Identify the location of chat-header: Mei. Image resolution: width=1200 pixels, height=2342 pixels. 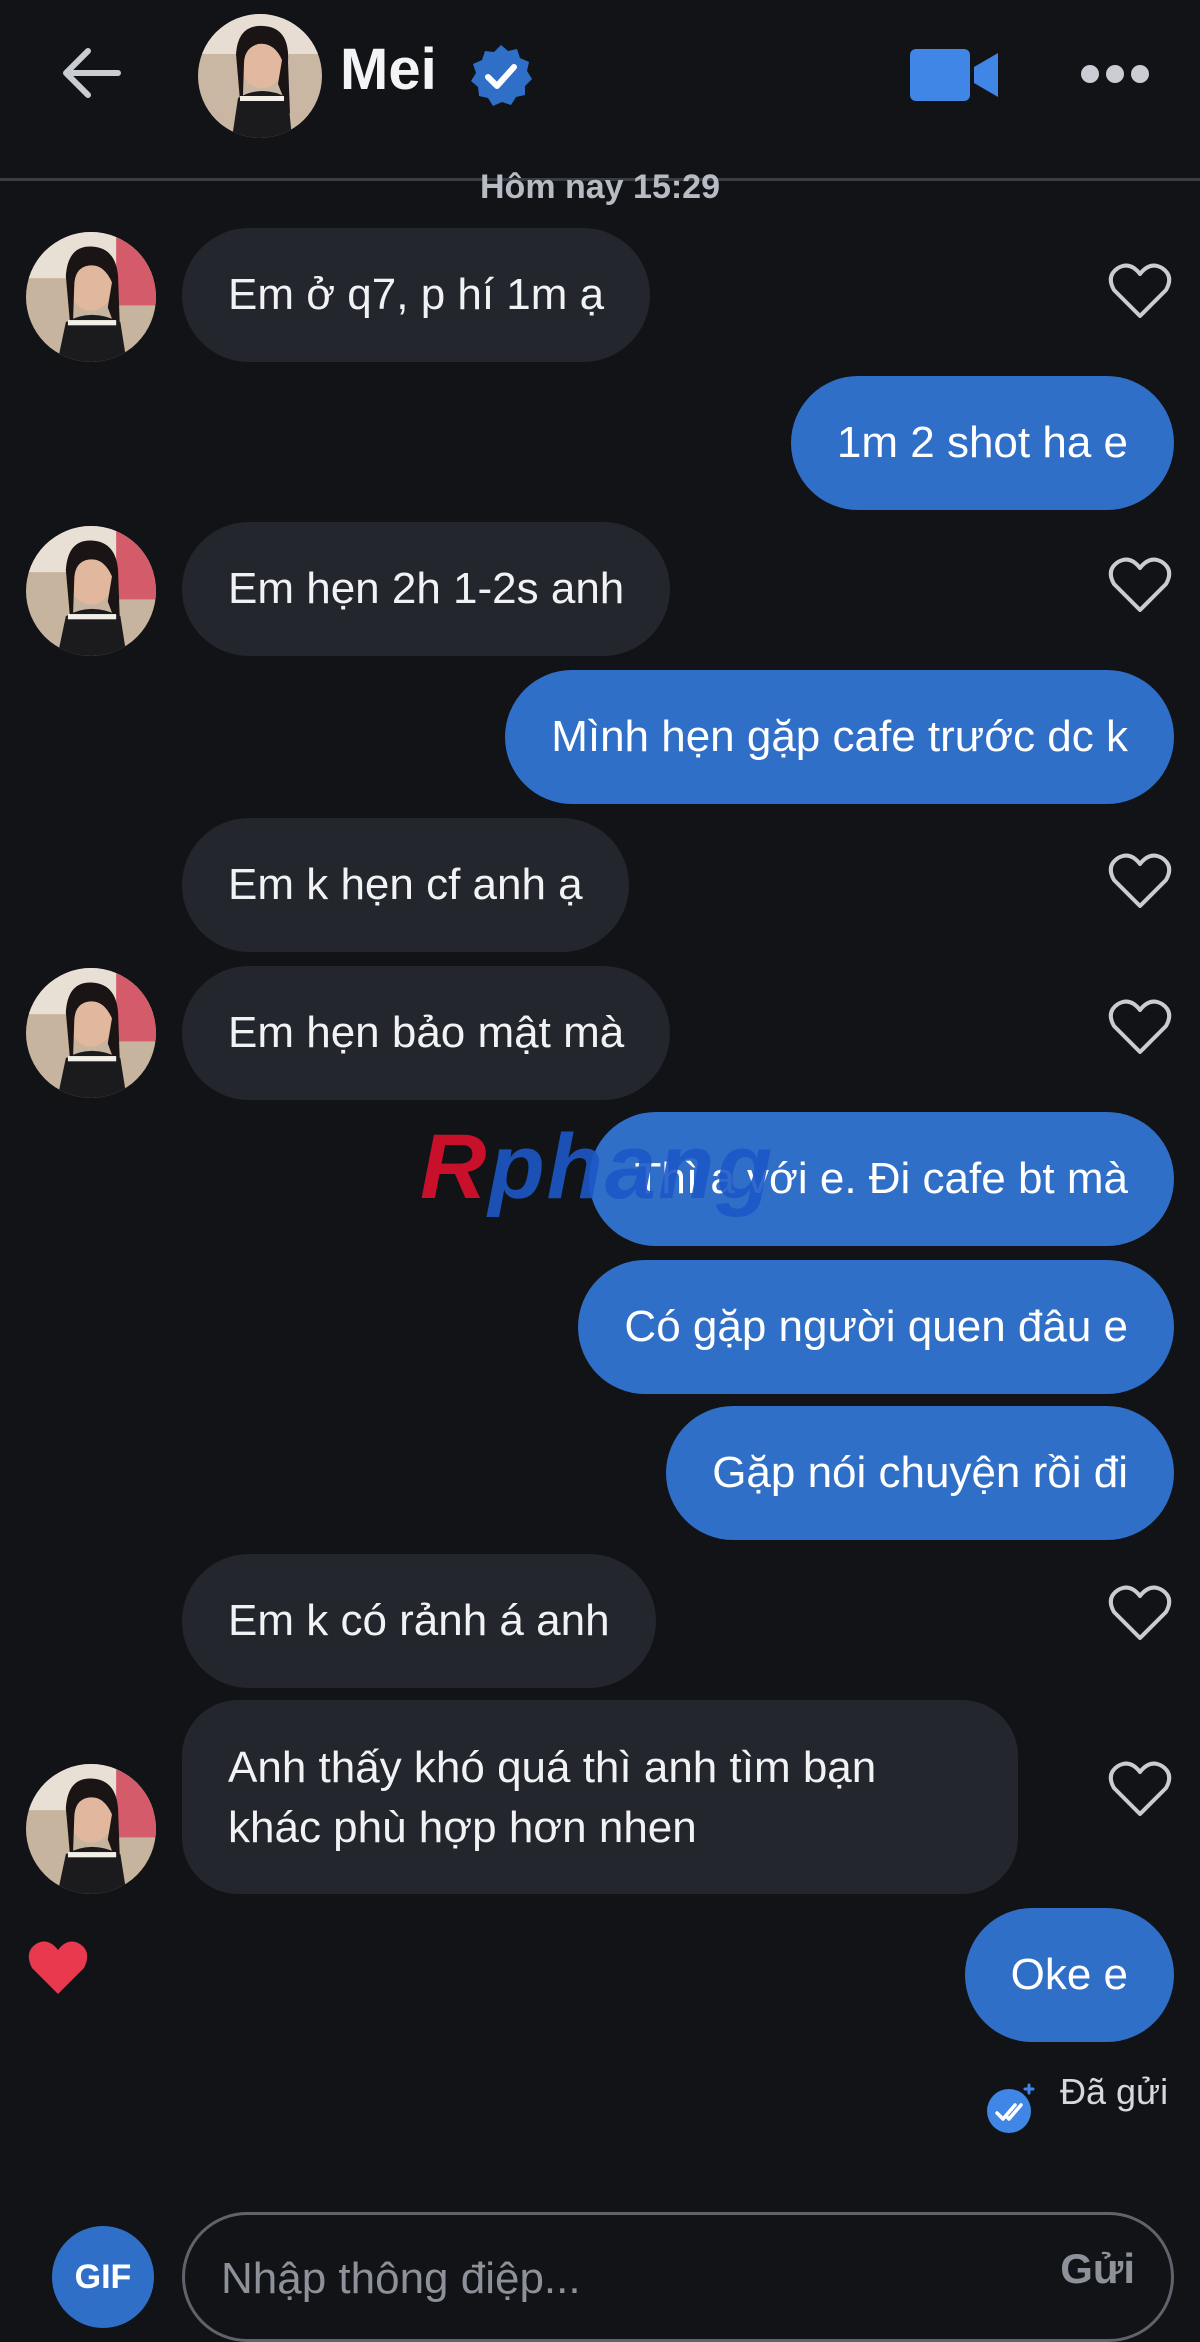
(600, 90).